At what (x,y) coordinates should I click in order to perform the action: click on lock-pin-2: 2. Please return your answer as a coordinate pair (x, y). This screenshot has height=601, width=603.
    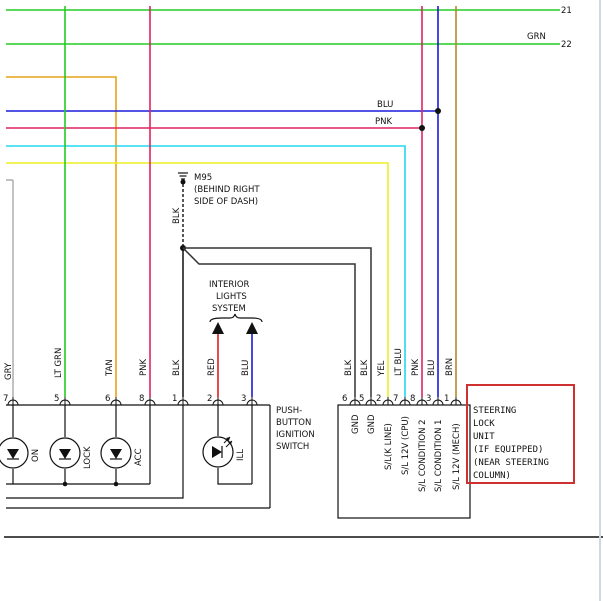
    Looking at the image, I should click on (378, 399).